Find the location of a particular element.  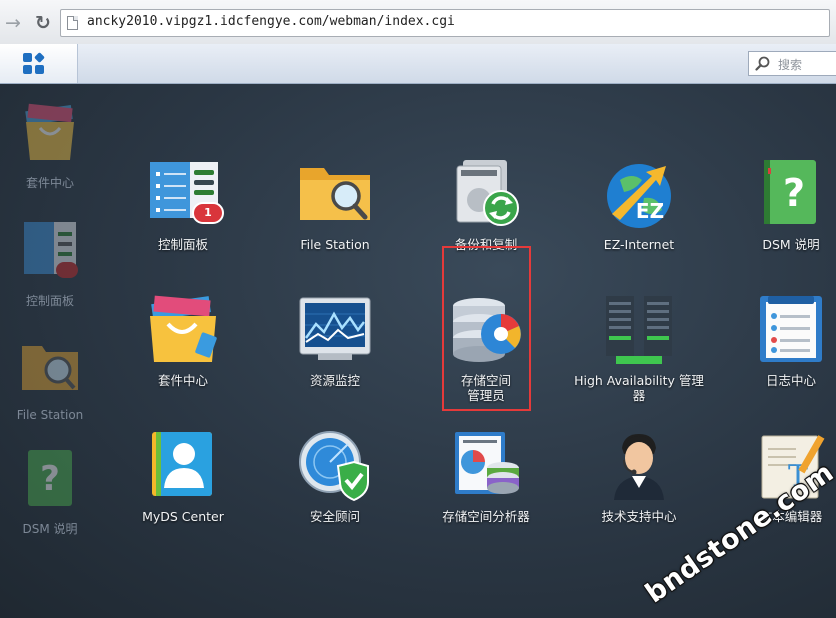

app-dsm-help: ? DSM 说明 is located at coordinates (776, 205).